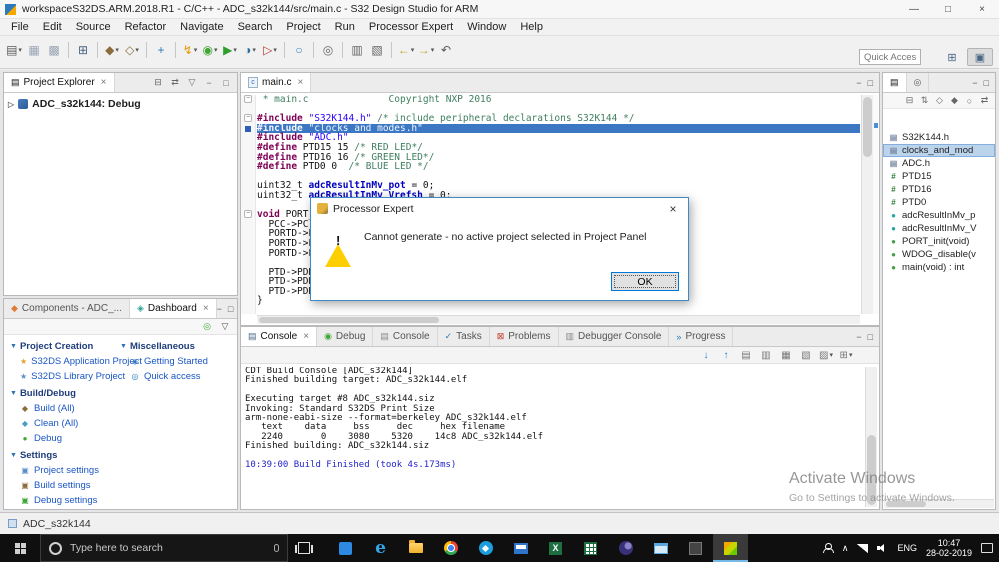 This screenshot has width=999, height=562. What do you see at coordinates (83, 50) in the screenshot?
I see `terminal-button: ⊞` at bounding box center [83, 50].